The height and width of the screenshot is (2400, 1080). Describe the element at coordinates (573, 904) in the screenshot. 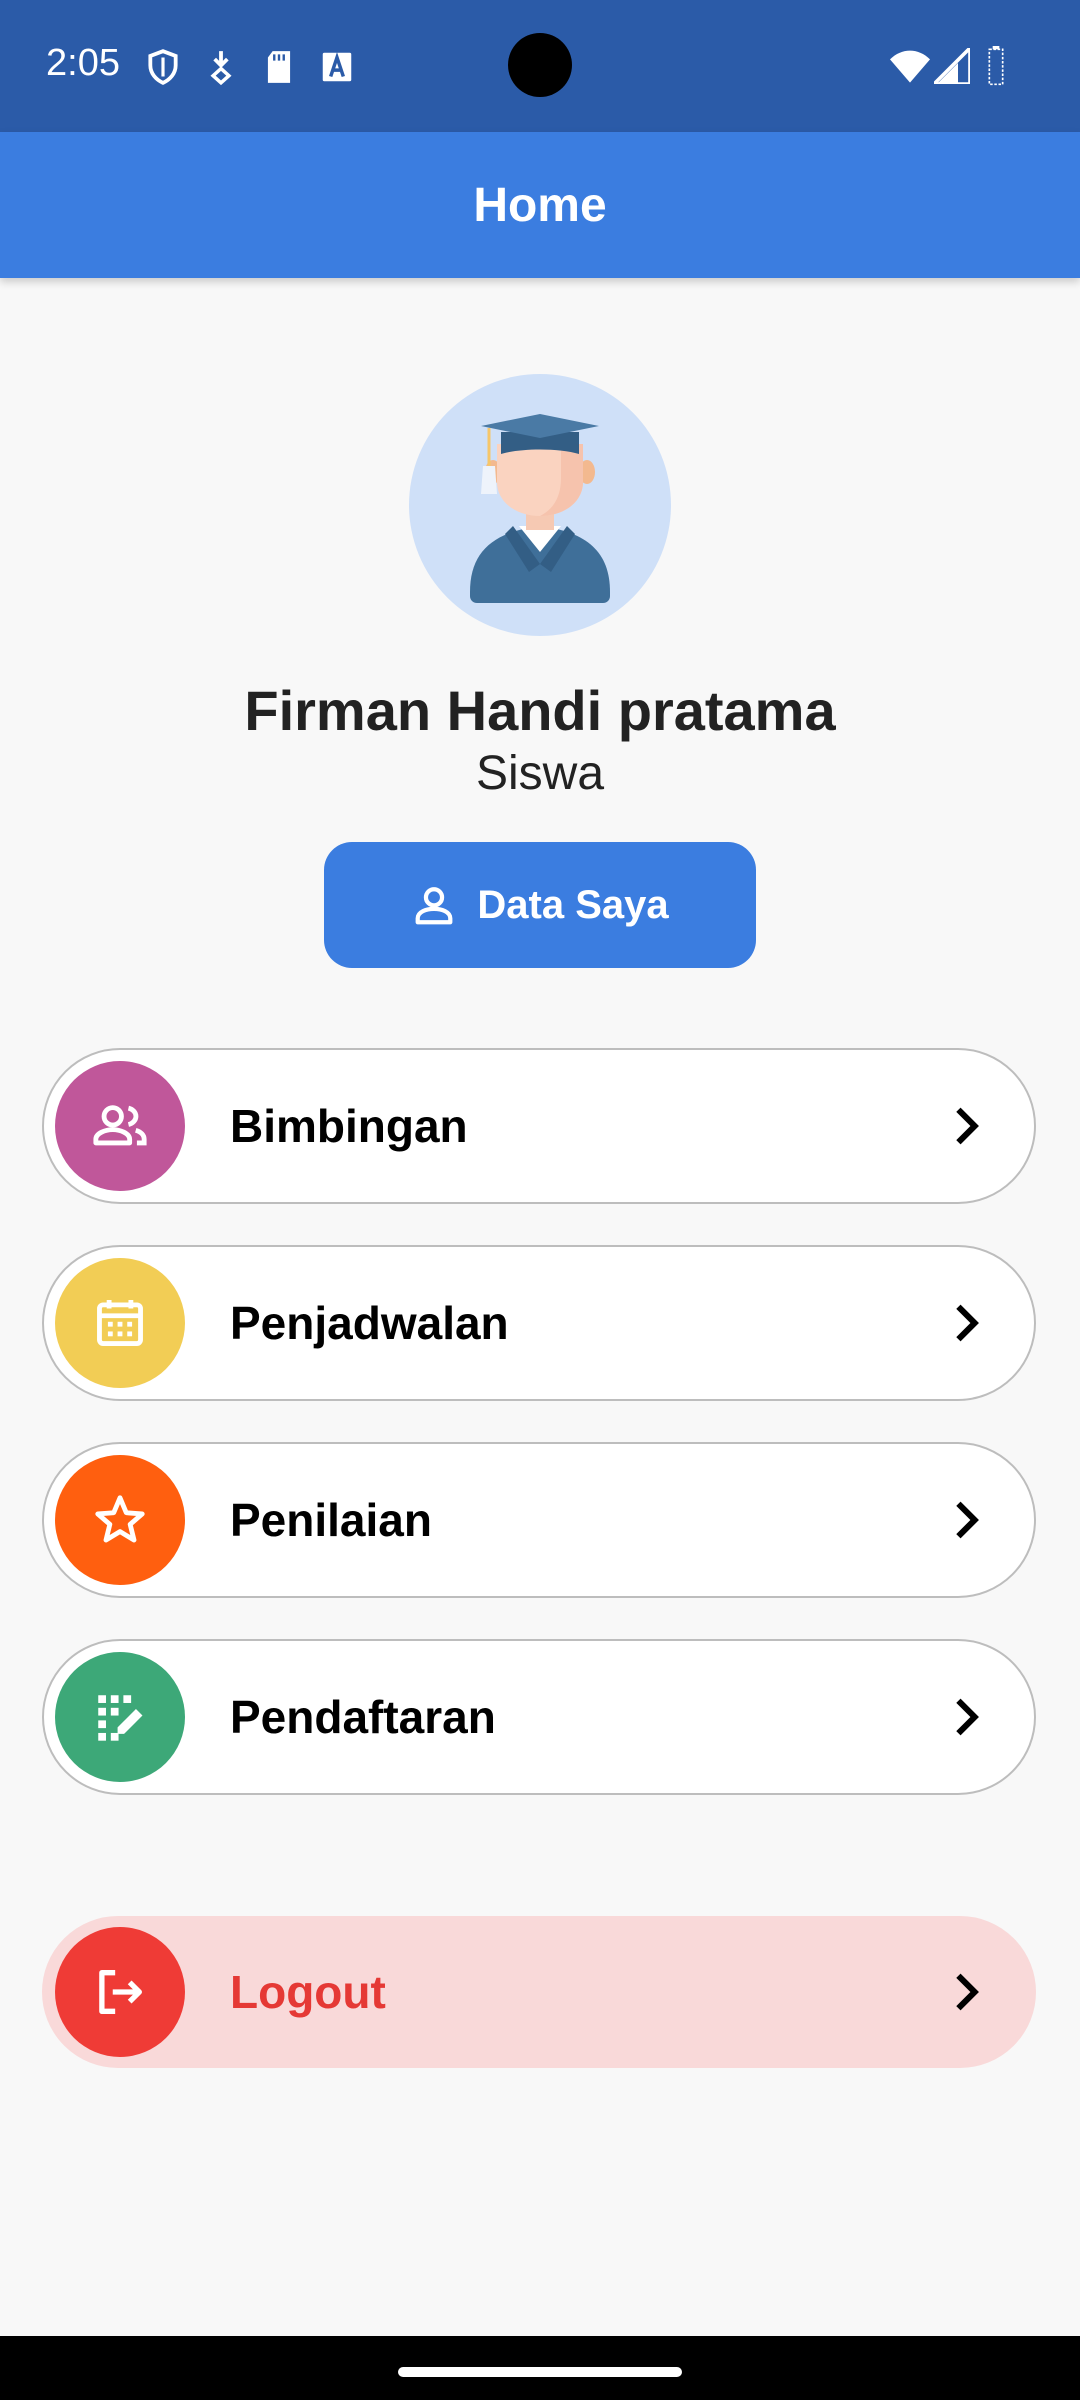

I see `data-saya-label: Data Saya` at that location.